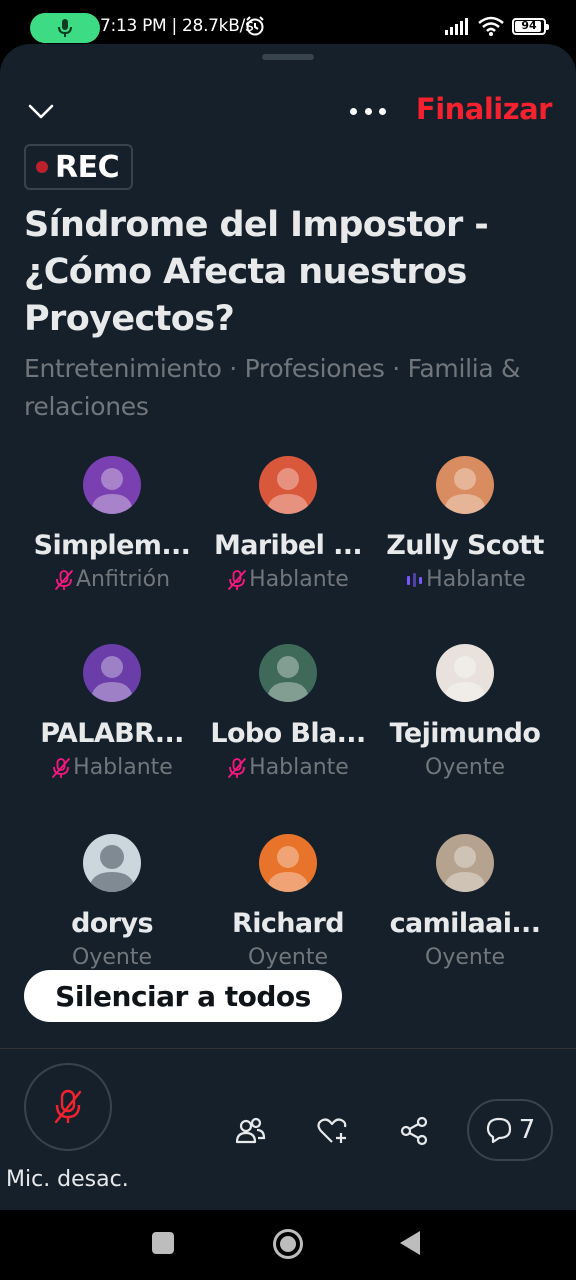 This screenshot has width=576, height=1280. What do you see at coordinates (465, 902) in the screenshot?
I see `participant-card: camilaai... Oyente` at bounding box center [465, 902].